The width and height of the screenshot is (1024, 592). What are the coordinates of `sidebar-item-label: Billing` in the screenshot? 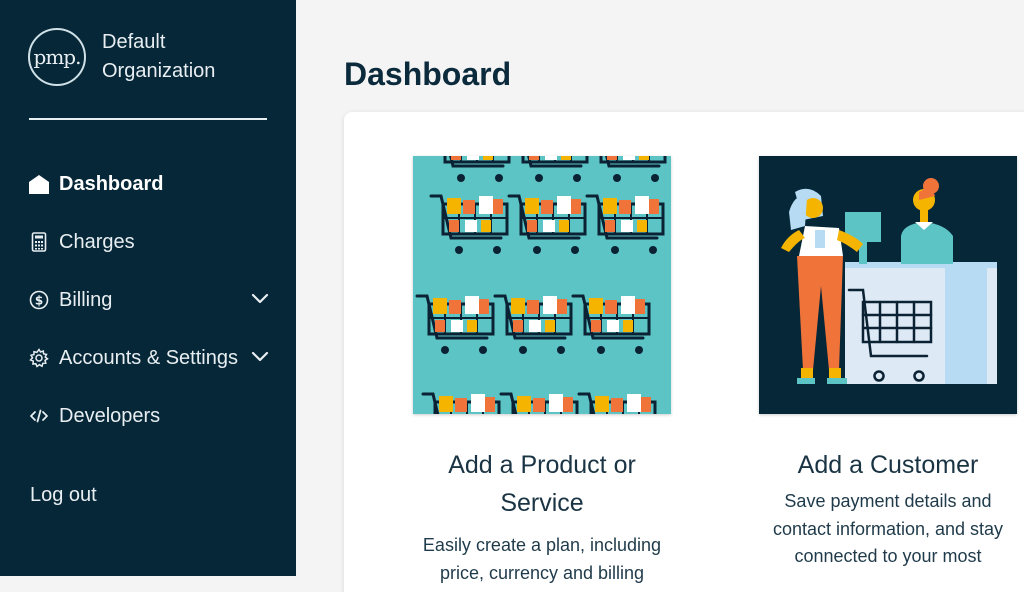 It's located at (86, 299).